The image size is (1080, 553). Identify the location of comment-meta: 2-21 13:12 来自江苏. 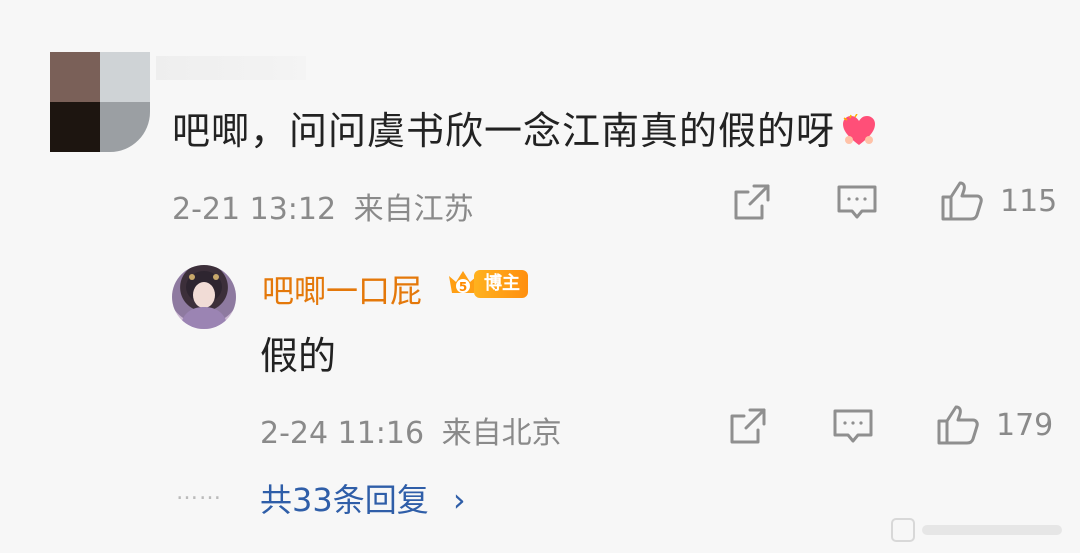
(323, 206).